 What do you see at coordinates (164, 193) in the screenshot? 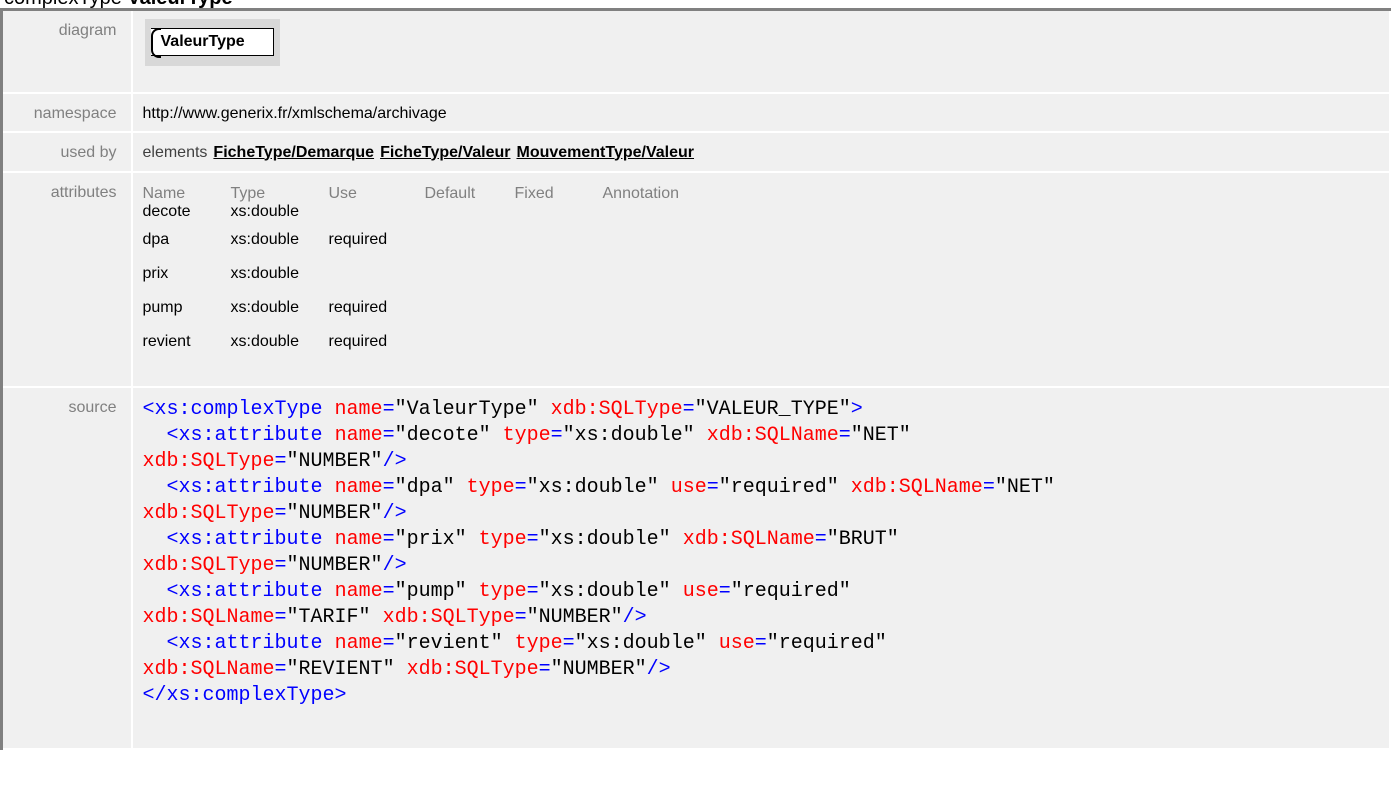
I see `attr-col-name: Name` at bounding box center [164, 193].